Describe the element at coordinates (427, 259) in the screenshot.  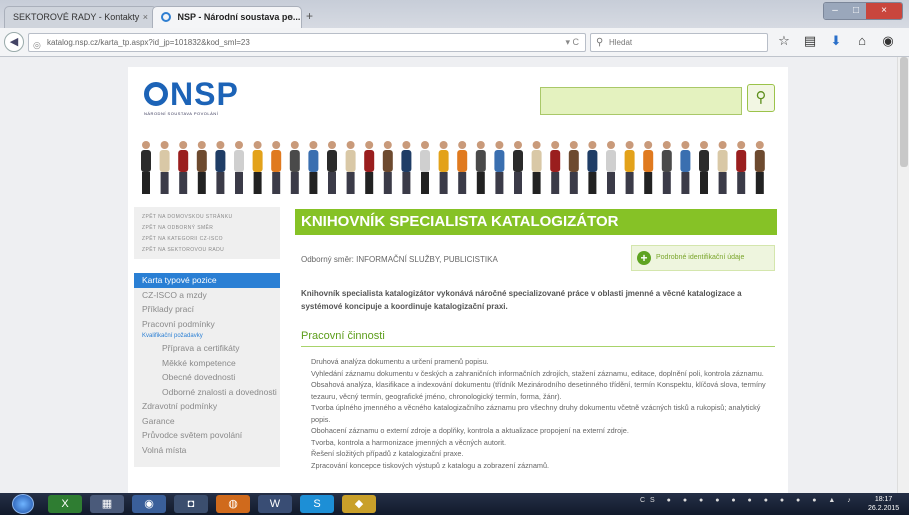
I see `obor-value: INFORMAČNÍ SLUŽBY, PUBLICISTIKA` at that location.